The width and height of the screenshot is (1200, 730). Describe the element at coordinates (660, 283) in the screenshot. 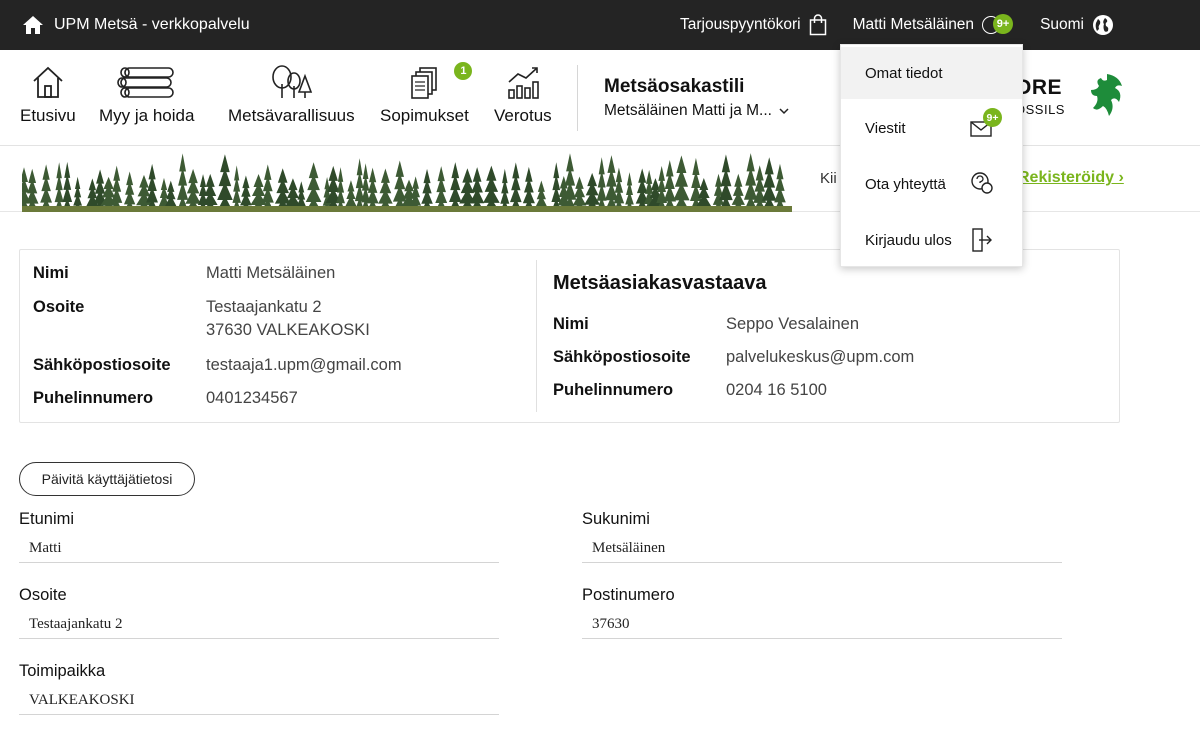

I see `rep-title: Metsäasiakasvastaava` at that location.